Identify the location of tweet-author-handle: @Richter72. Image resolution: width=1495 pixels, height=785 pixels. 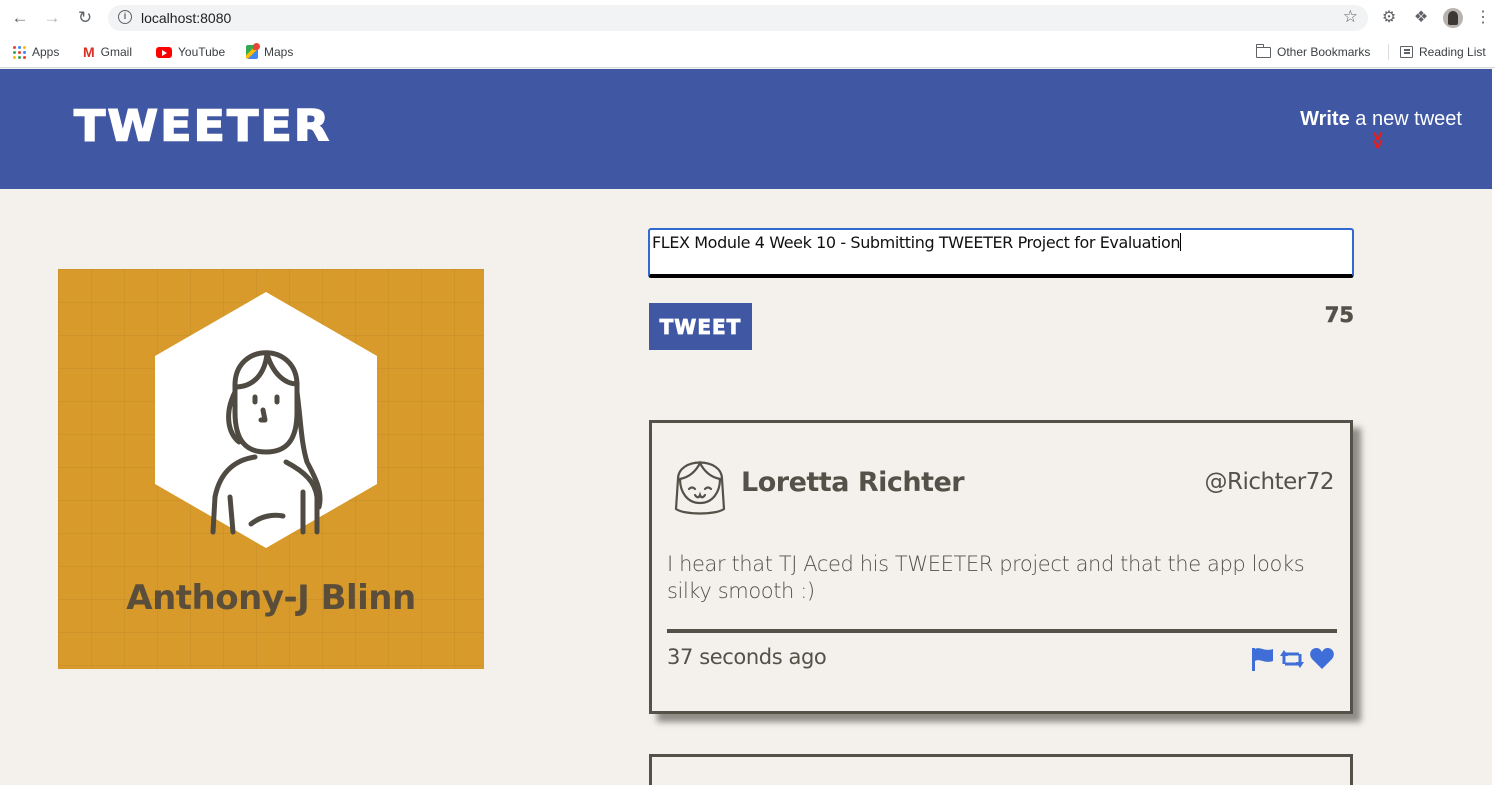
(1269, 482).